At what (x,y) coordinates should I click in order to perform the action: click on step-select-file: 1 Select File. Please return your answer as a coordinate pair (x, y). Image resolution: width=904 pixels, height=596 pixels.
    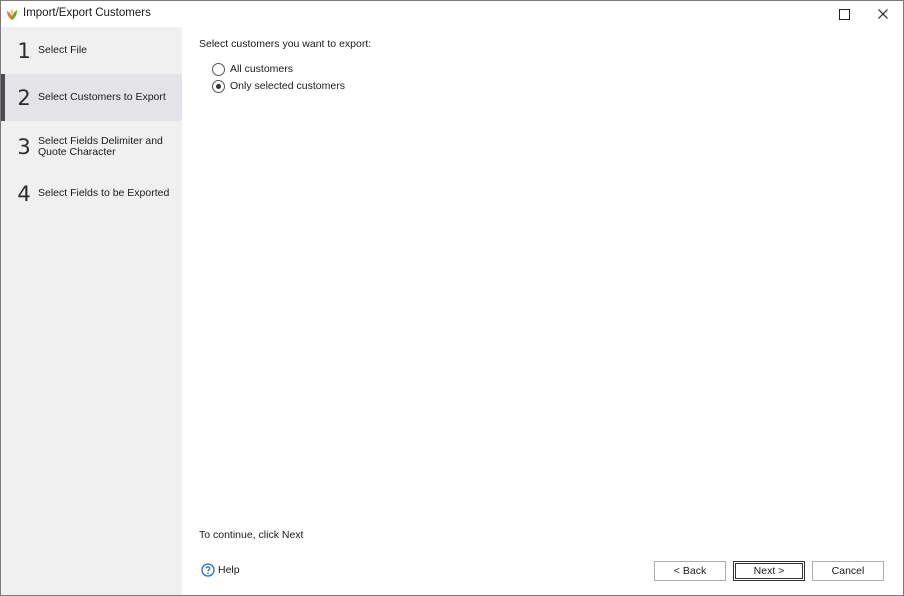
    Looking at the image, I should click on (91, 50).